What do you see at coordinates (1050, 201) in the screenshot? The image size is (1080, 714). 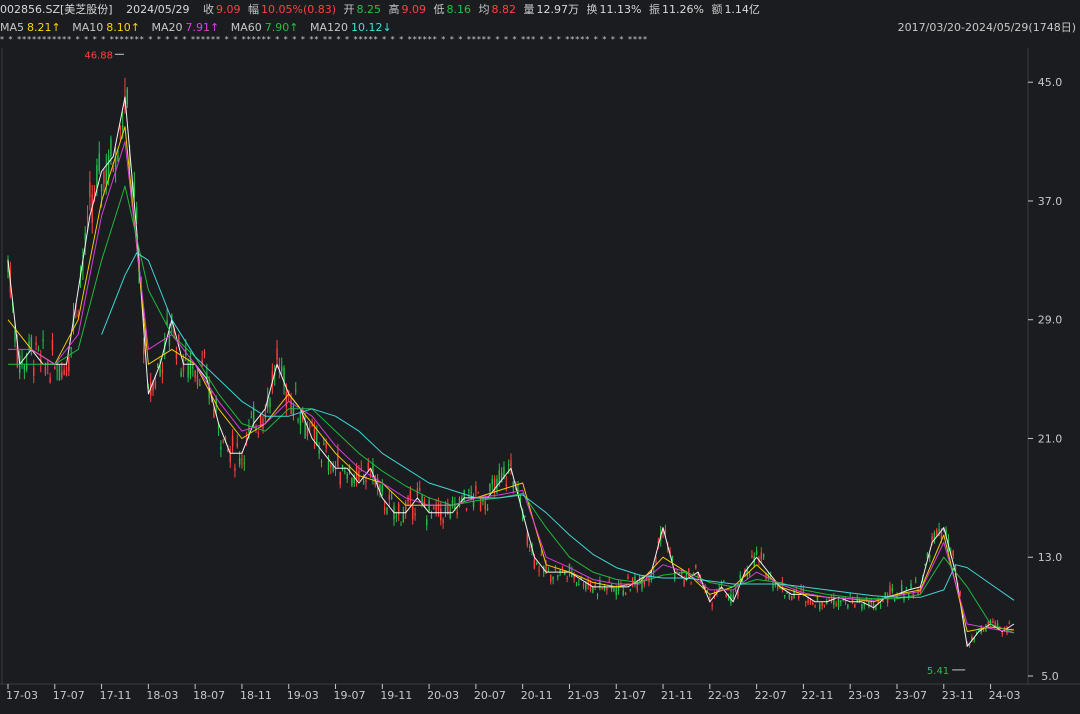 I see `y-tick-label: 37.0` at bounding box center [1050, 201].